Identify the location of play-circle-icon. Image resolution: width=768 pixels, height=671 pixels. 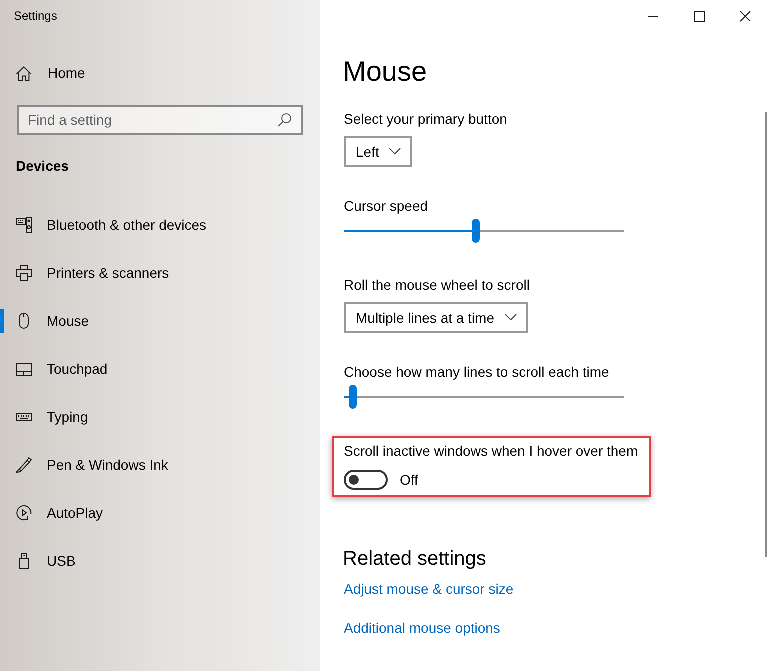
(24, 513).